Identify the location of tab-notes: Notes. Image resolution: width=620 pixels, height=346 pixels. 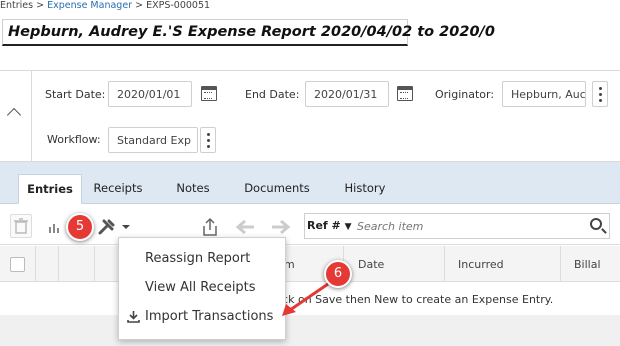
(193, 189).